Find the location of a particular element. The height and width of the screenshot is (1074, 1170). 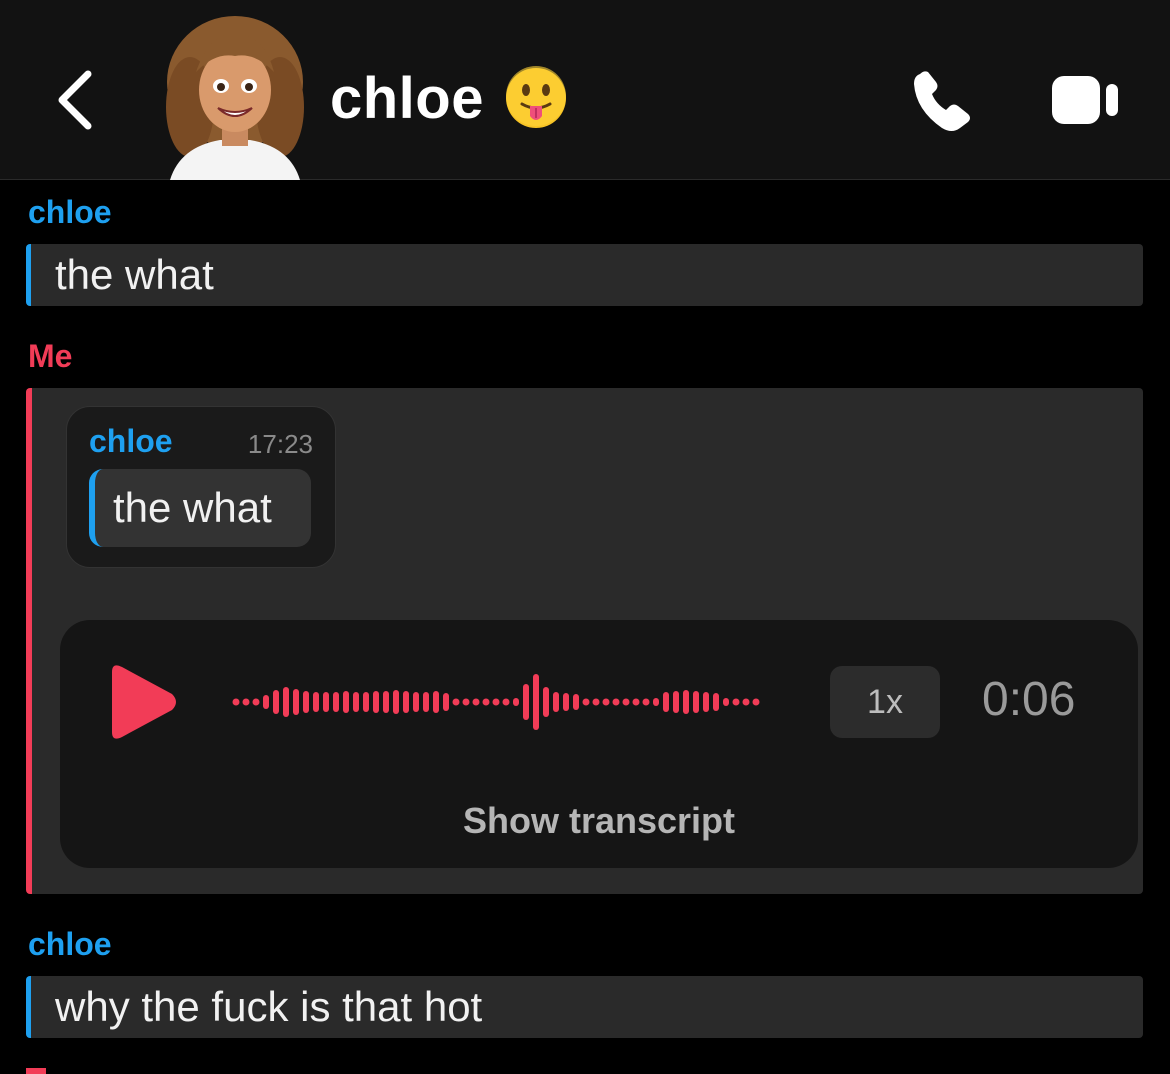

tongue-emoji-icon is located at coordinates (536, 97).